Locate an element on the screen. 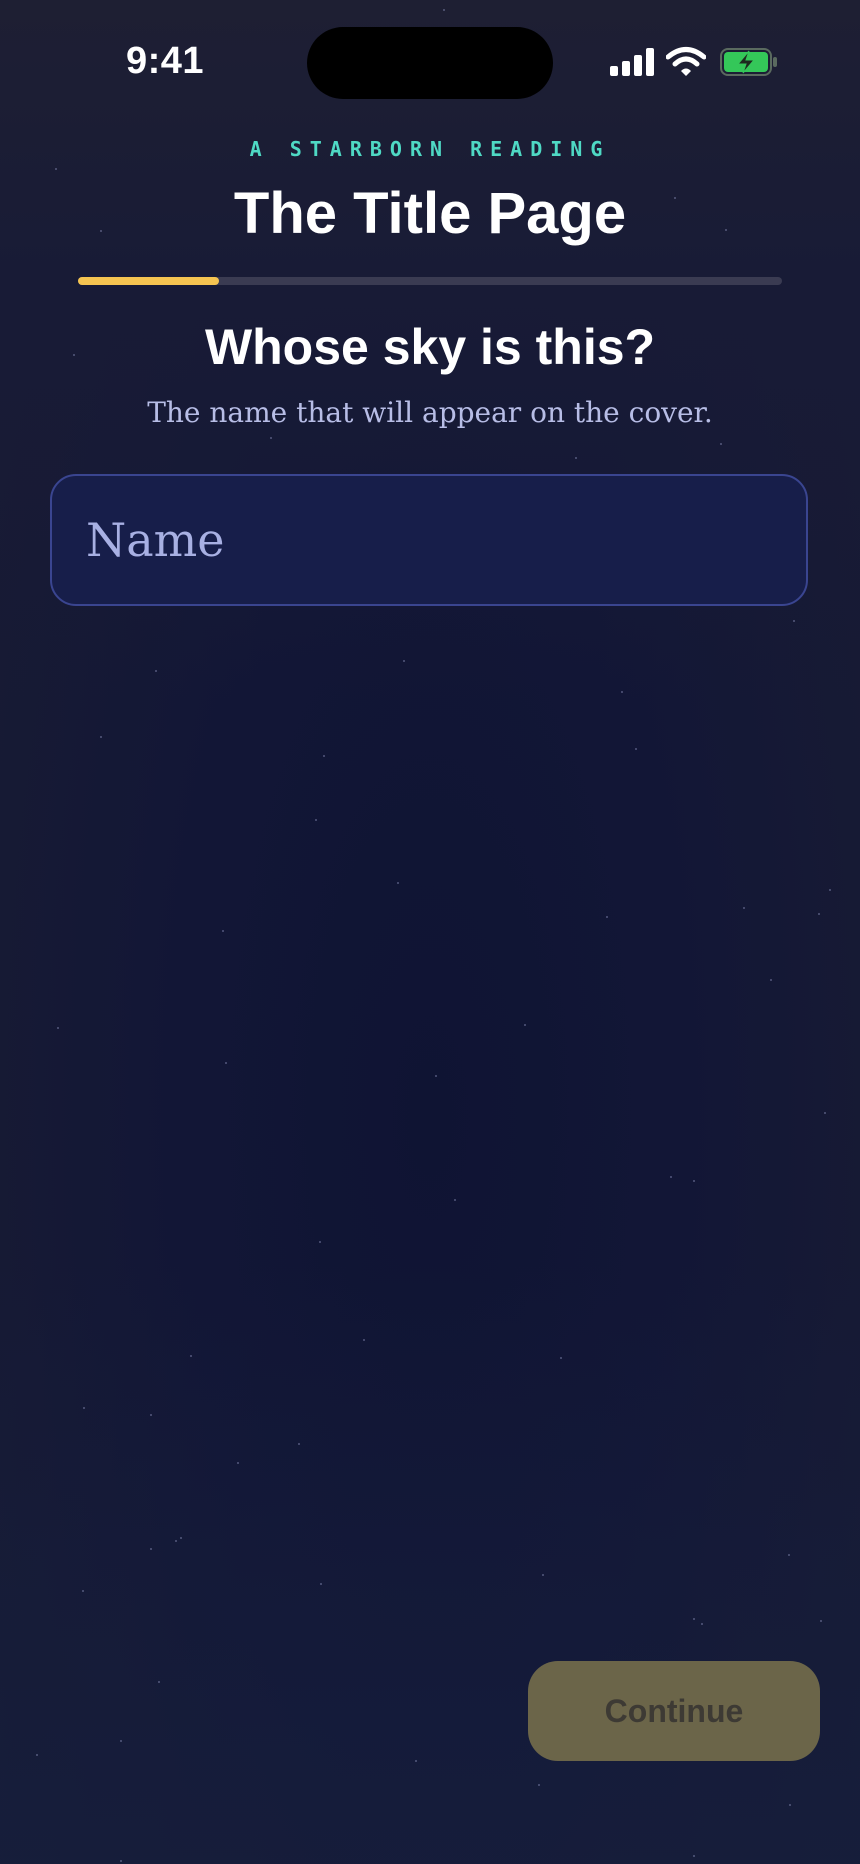  battery-charging-icon is located at coordinates (748, 62).